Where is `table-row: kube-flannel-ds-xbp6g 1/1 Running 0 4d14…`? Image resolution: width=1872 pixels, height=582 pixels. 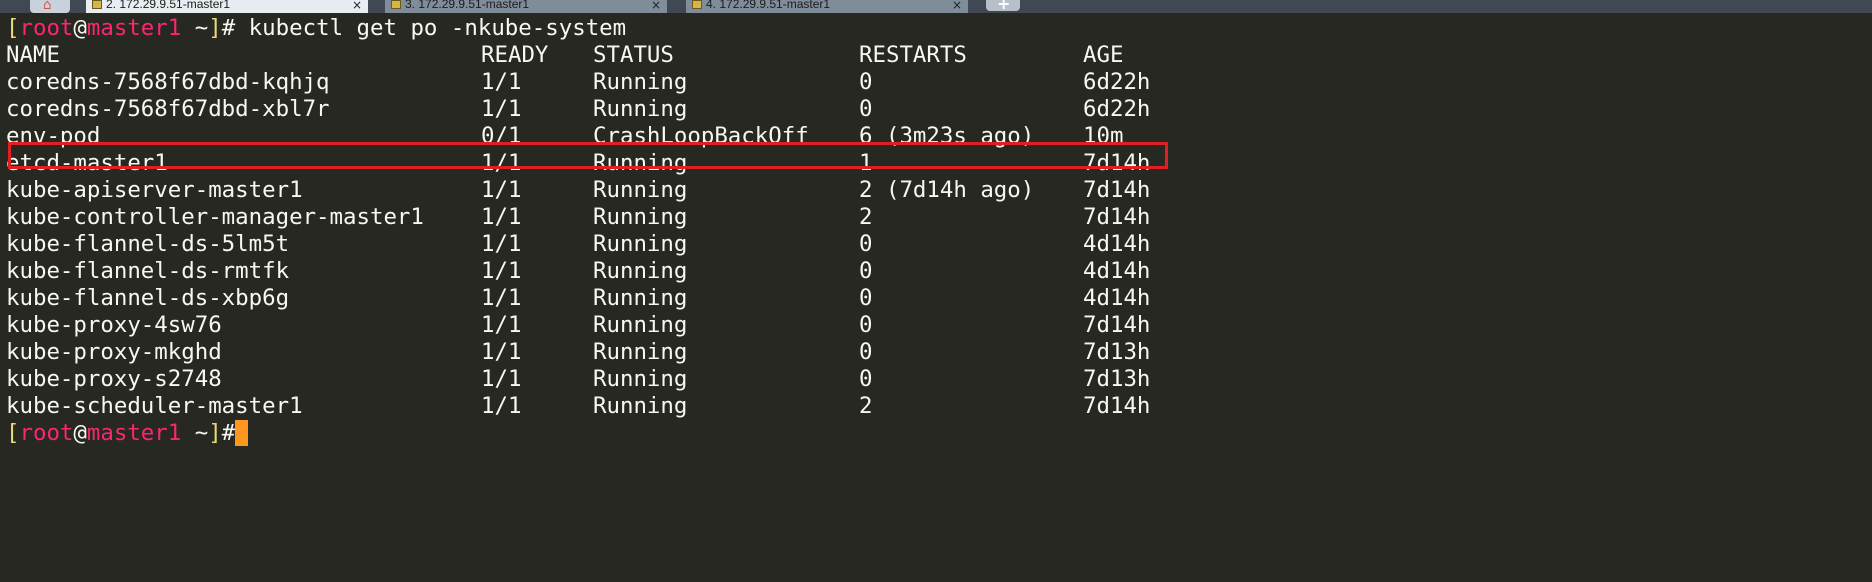
table-row: kube-flannel-ds-xbp6g 1/1 Running 0 4d14… is located at coordinates (936, 298).